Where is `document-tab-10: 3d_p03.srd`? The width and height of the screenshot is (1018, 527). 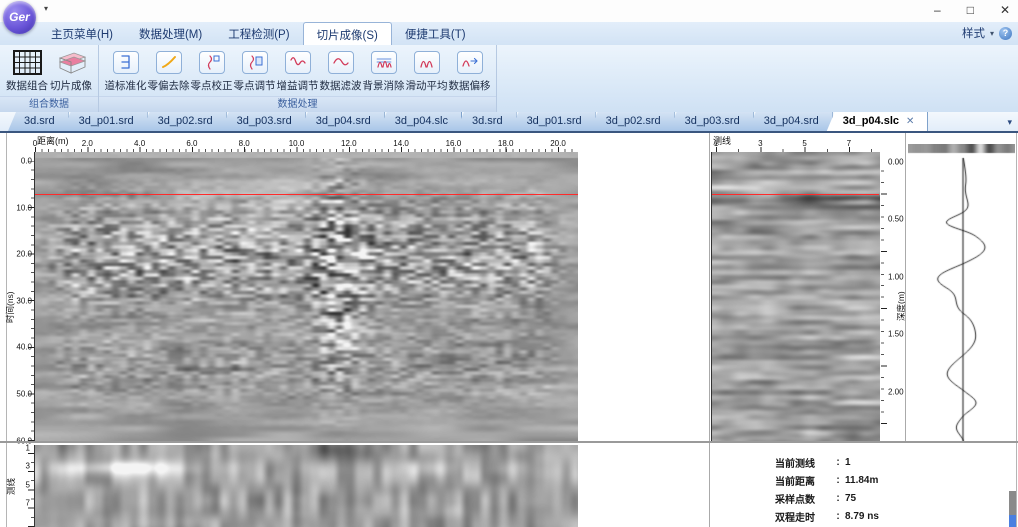
document-tab-10: 3d_p03.srd is located at coordinates (711, 121).